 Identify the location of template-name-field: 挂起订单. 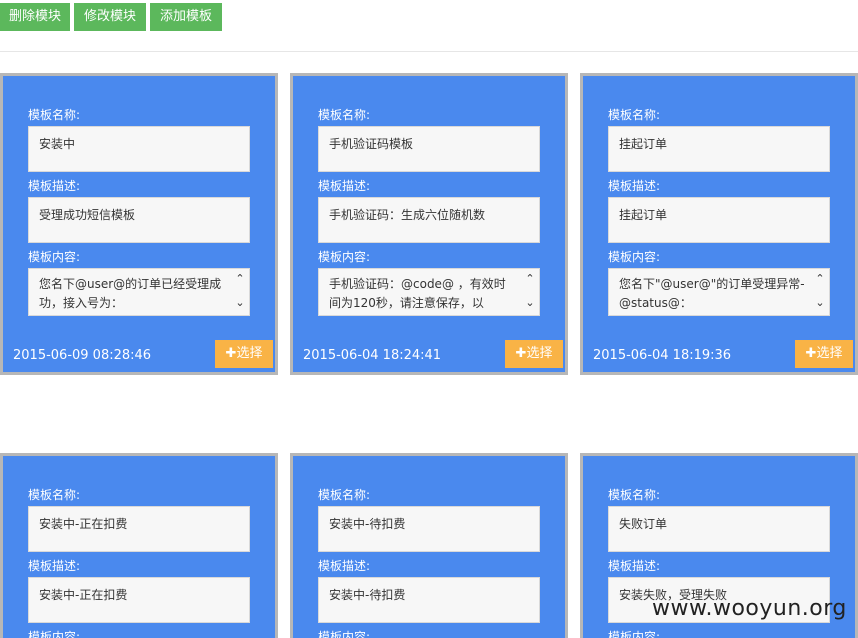
(719, 149).